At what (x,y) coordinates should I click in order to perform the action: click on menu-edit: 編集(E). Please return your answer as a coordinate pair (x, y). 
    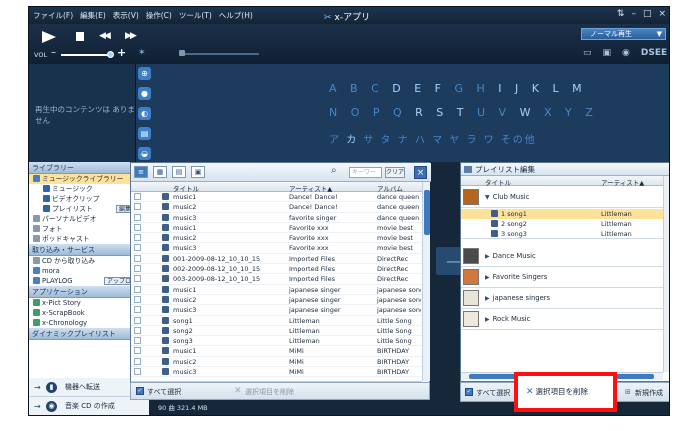
    Looking at the image, I should click on (93, 15).